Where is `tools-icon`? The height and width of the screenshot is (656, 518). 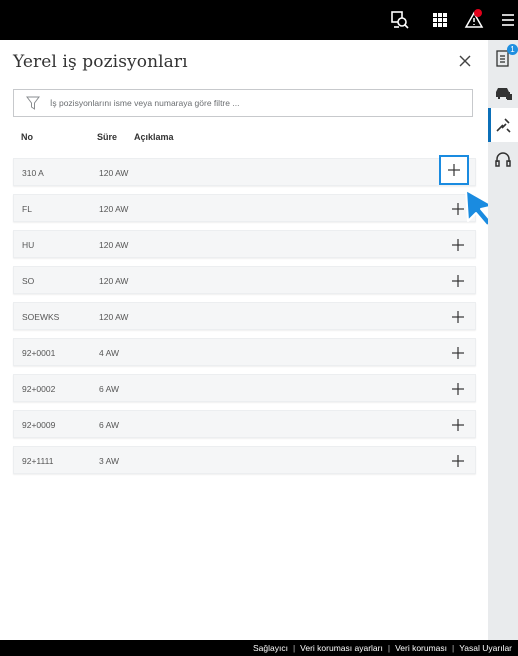
tools-icon is located at coordinates (503, 125).